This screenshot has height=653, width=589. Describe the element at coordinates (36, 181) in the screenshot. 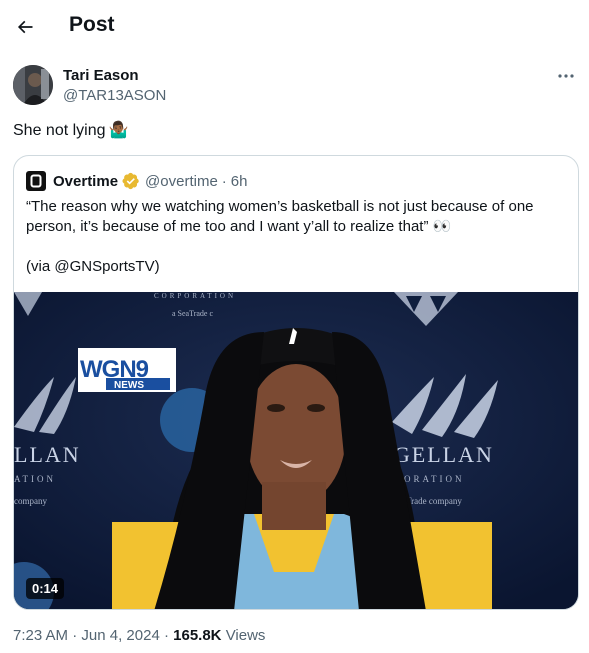

I see `overtime-logo-icon` at that location.